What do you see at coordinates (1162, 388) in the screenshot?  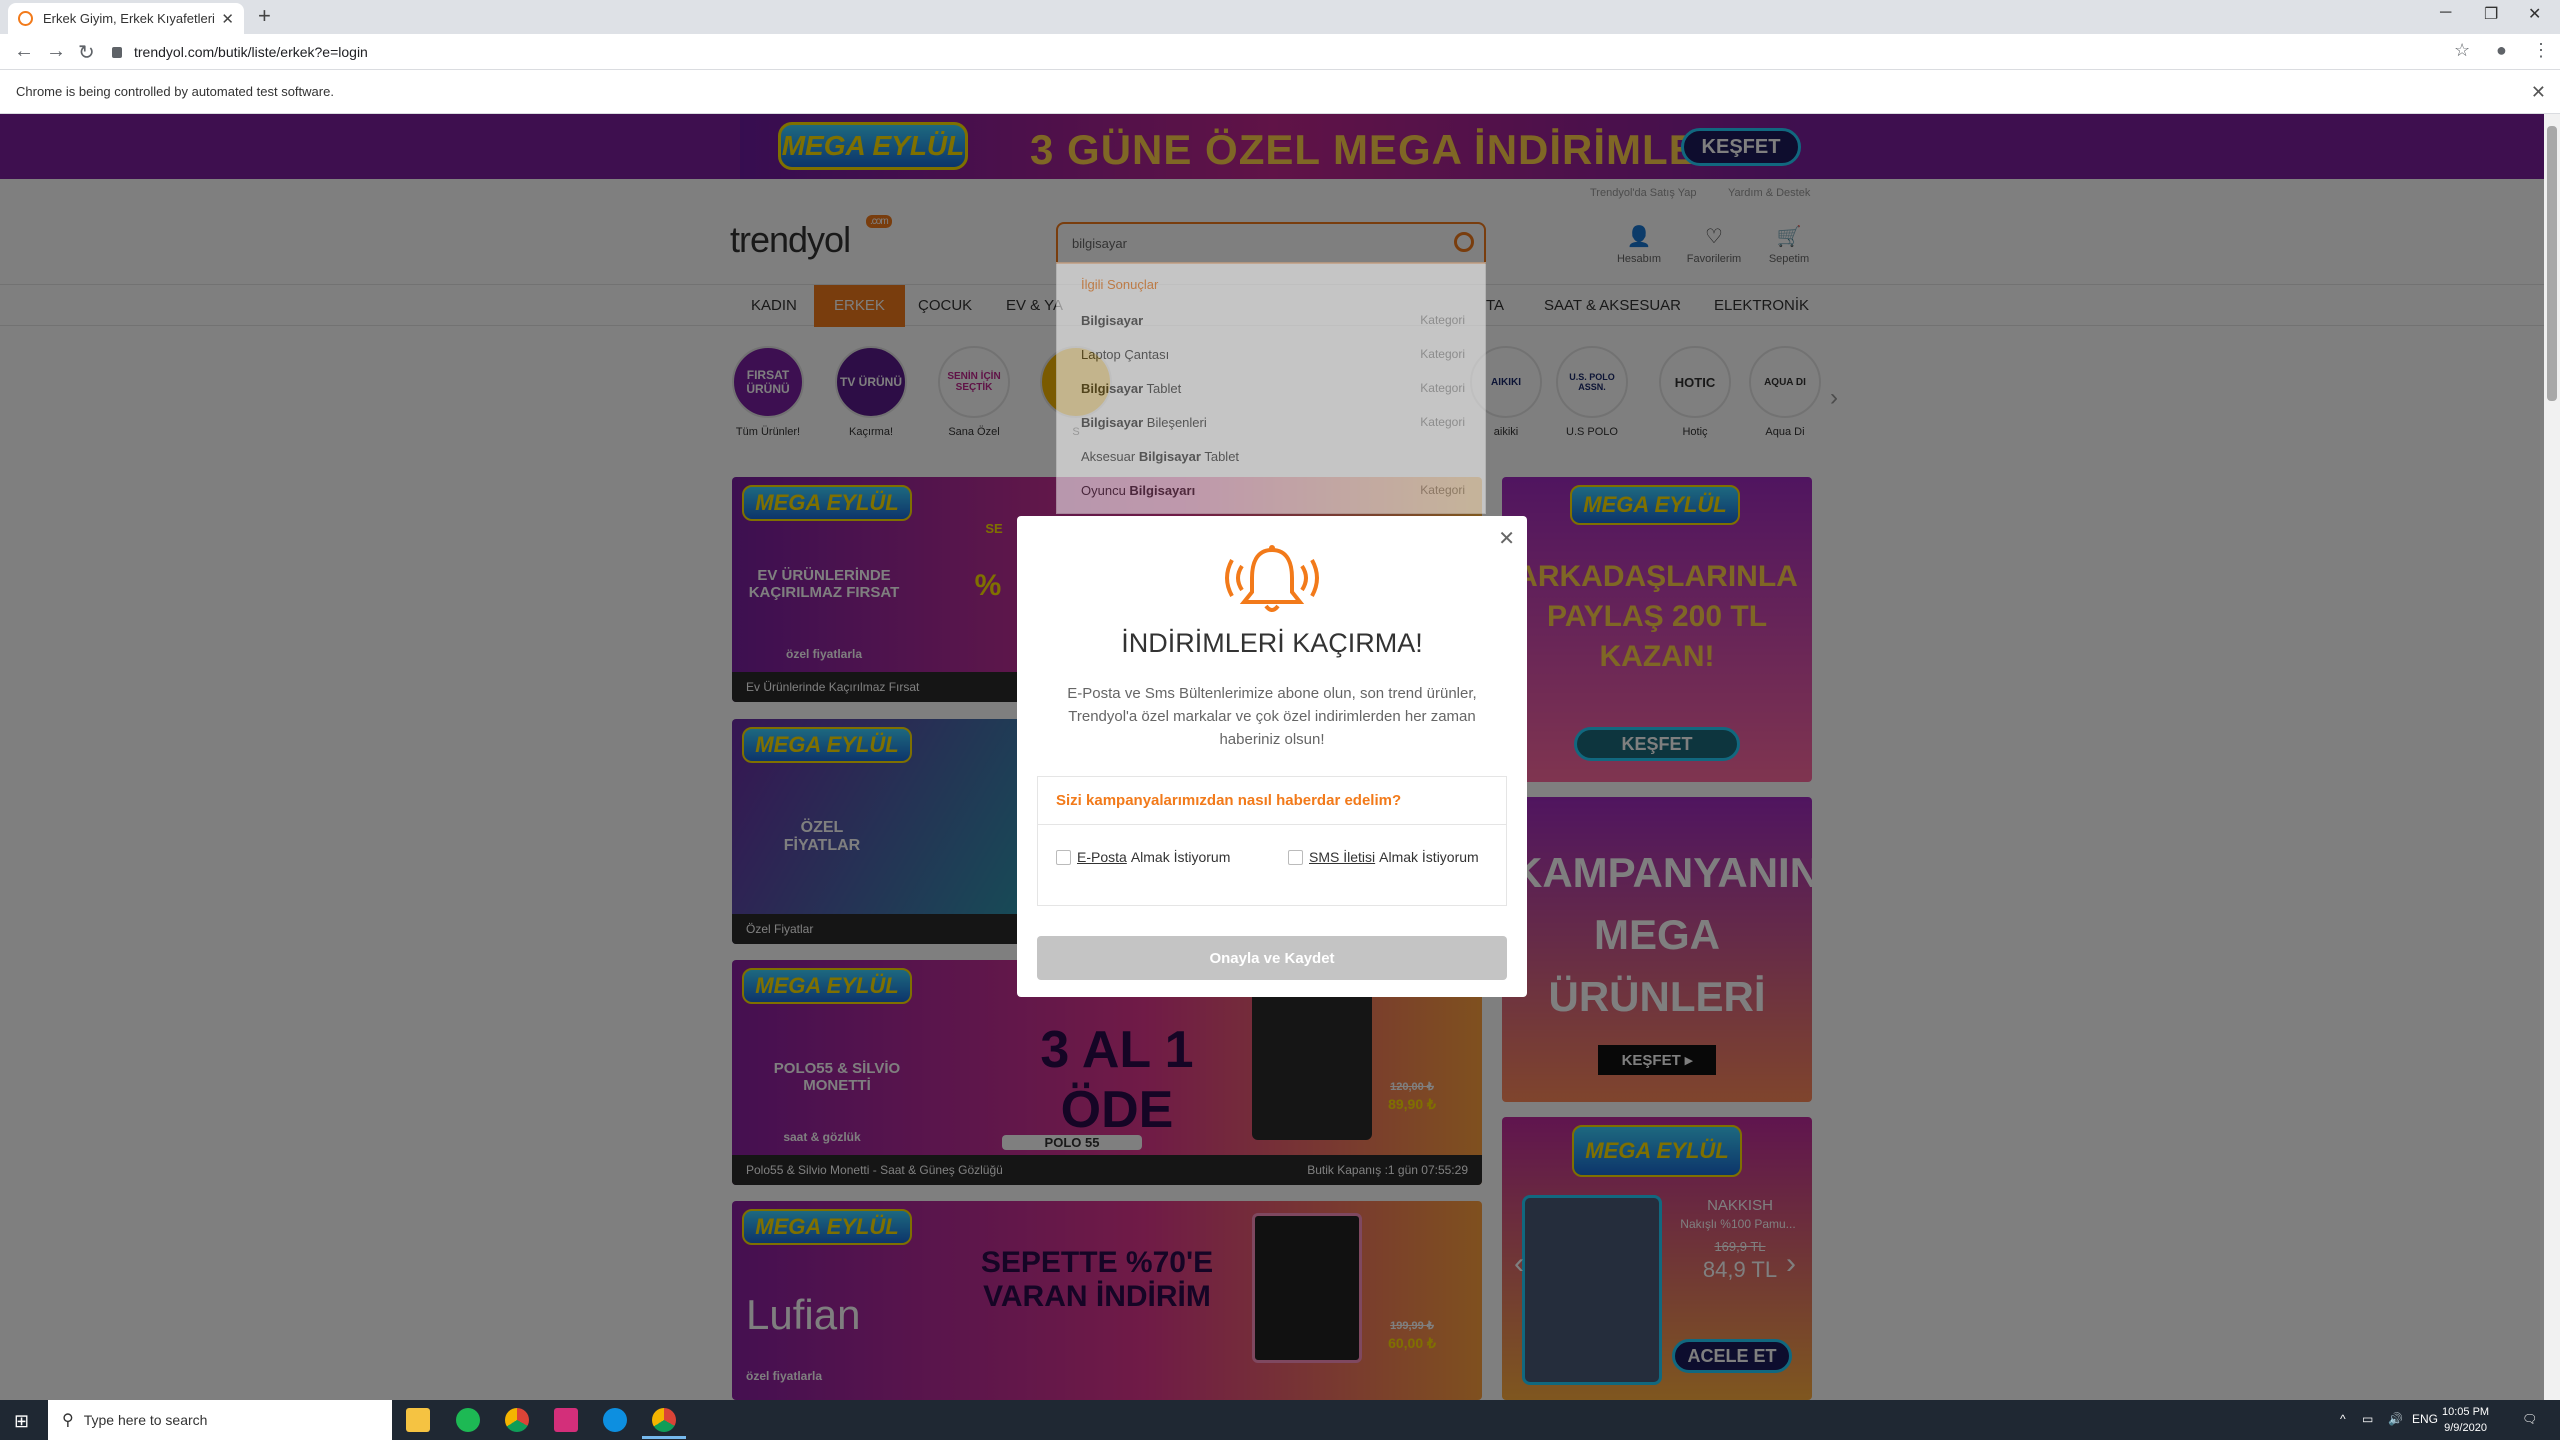 I see `suggestion-rest: Tablet` at bounding box center [1162, 388].